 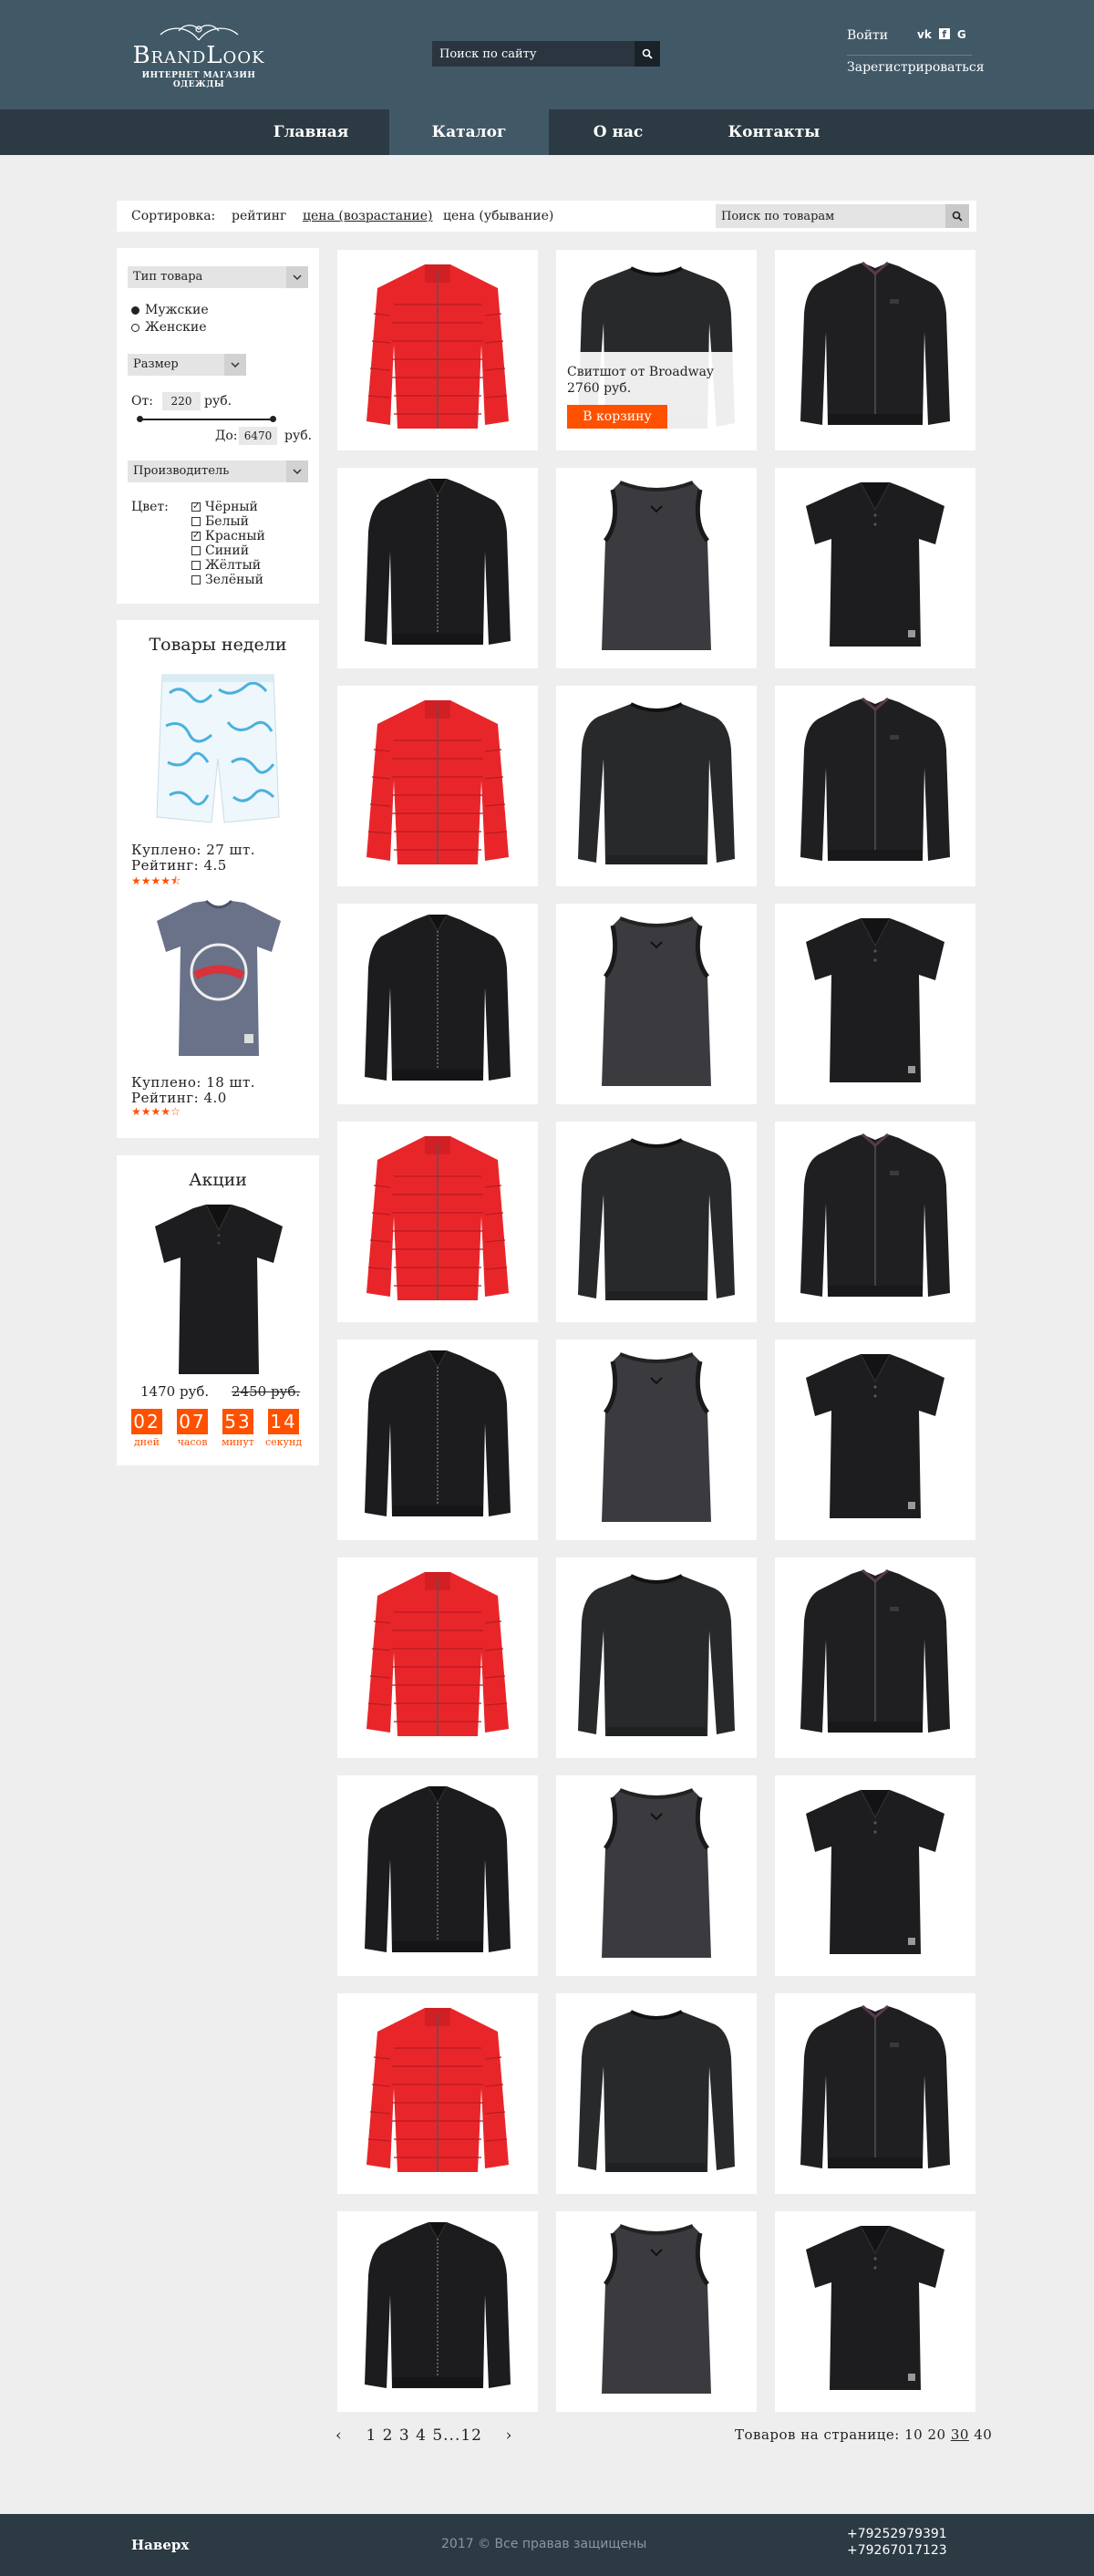 What do you see at coordinates (226, 565) in the screenshot?
I see `color-checkbox-yellow: Жёлтый` at bounding box center [226, 565].